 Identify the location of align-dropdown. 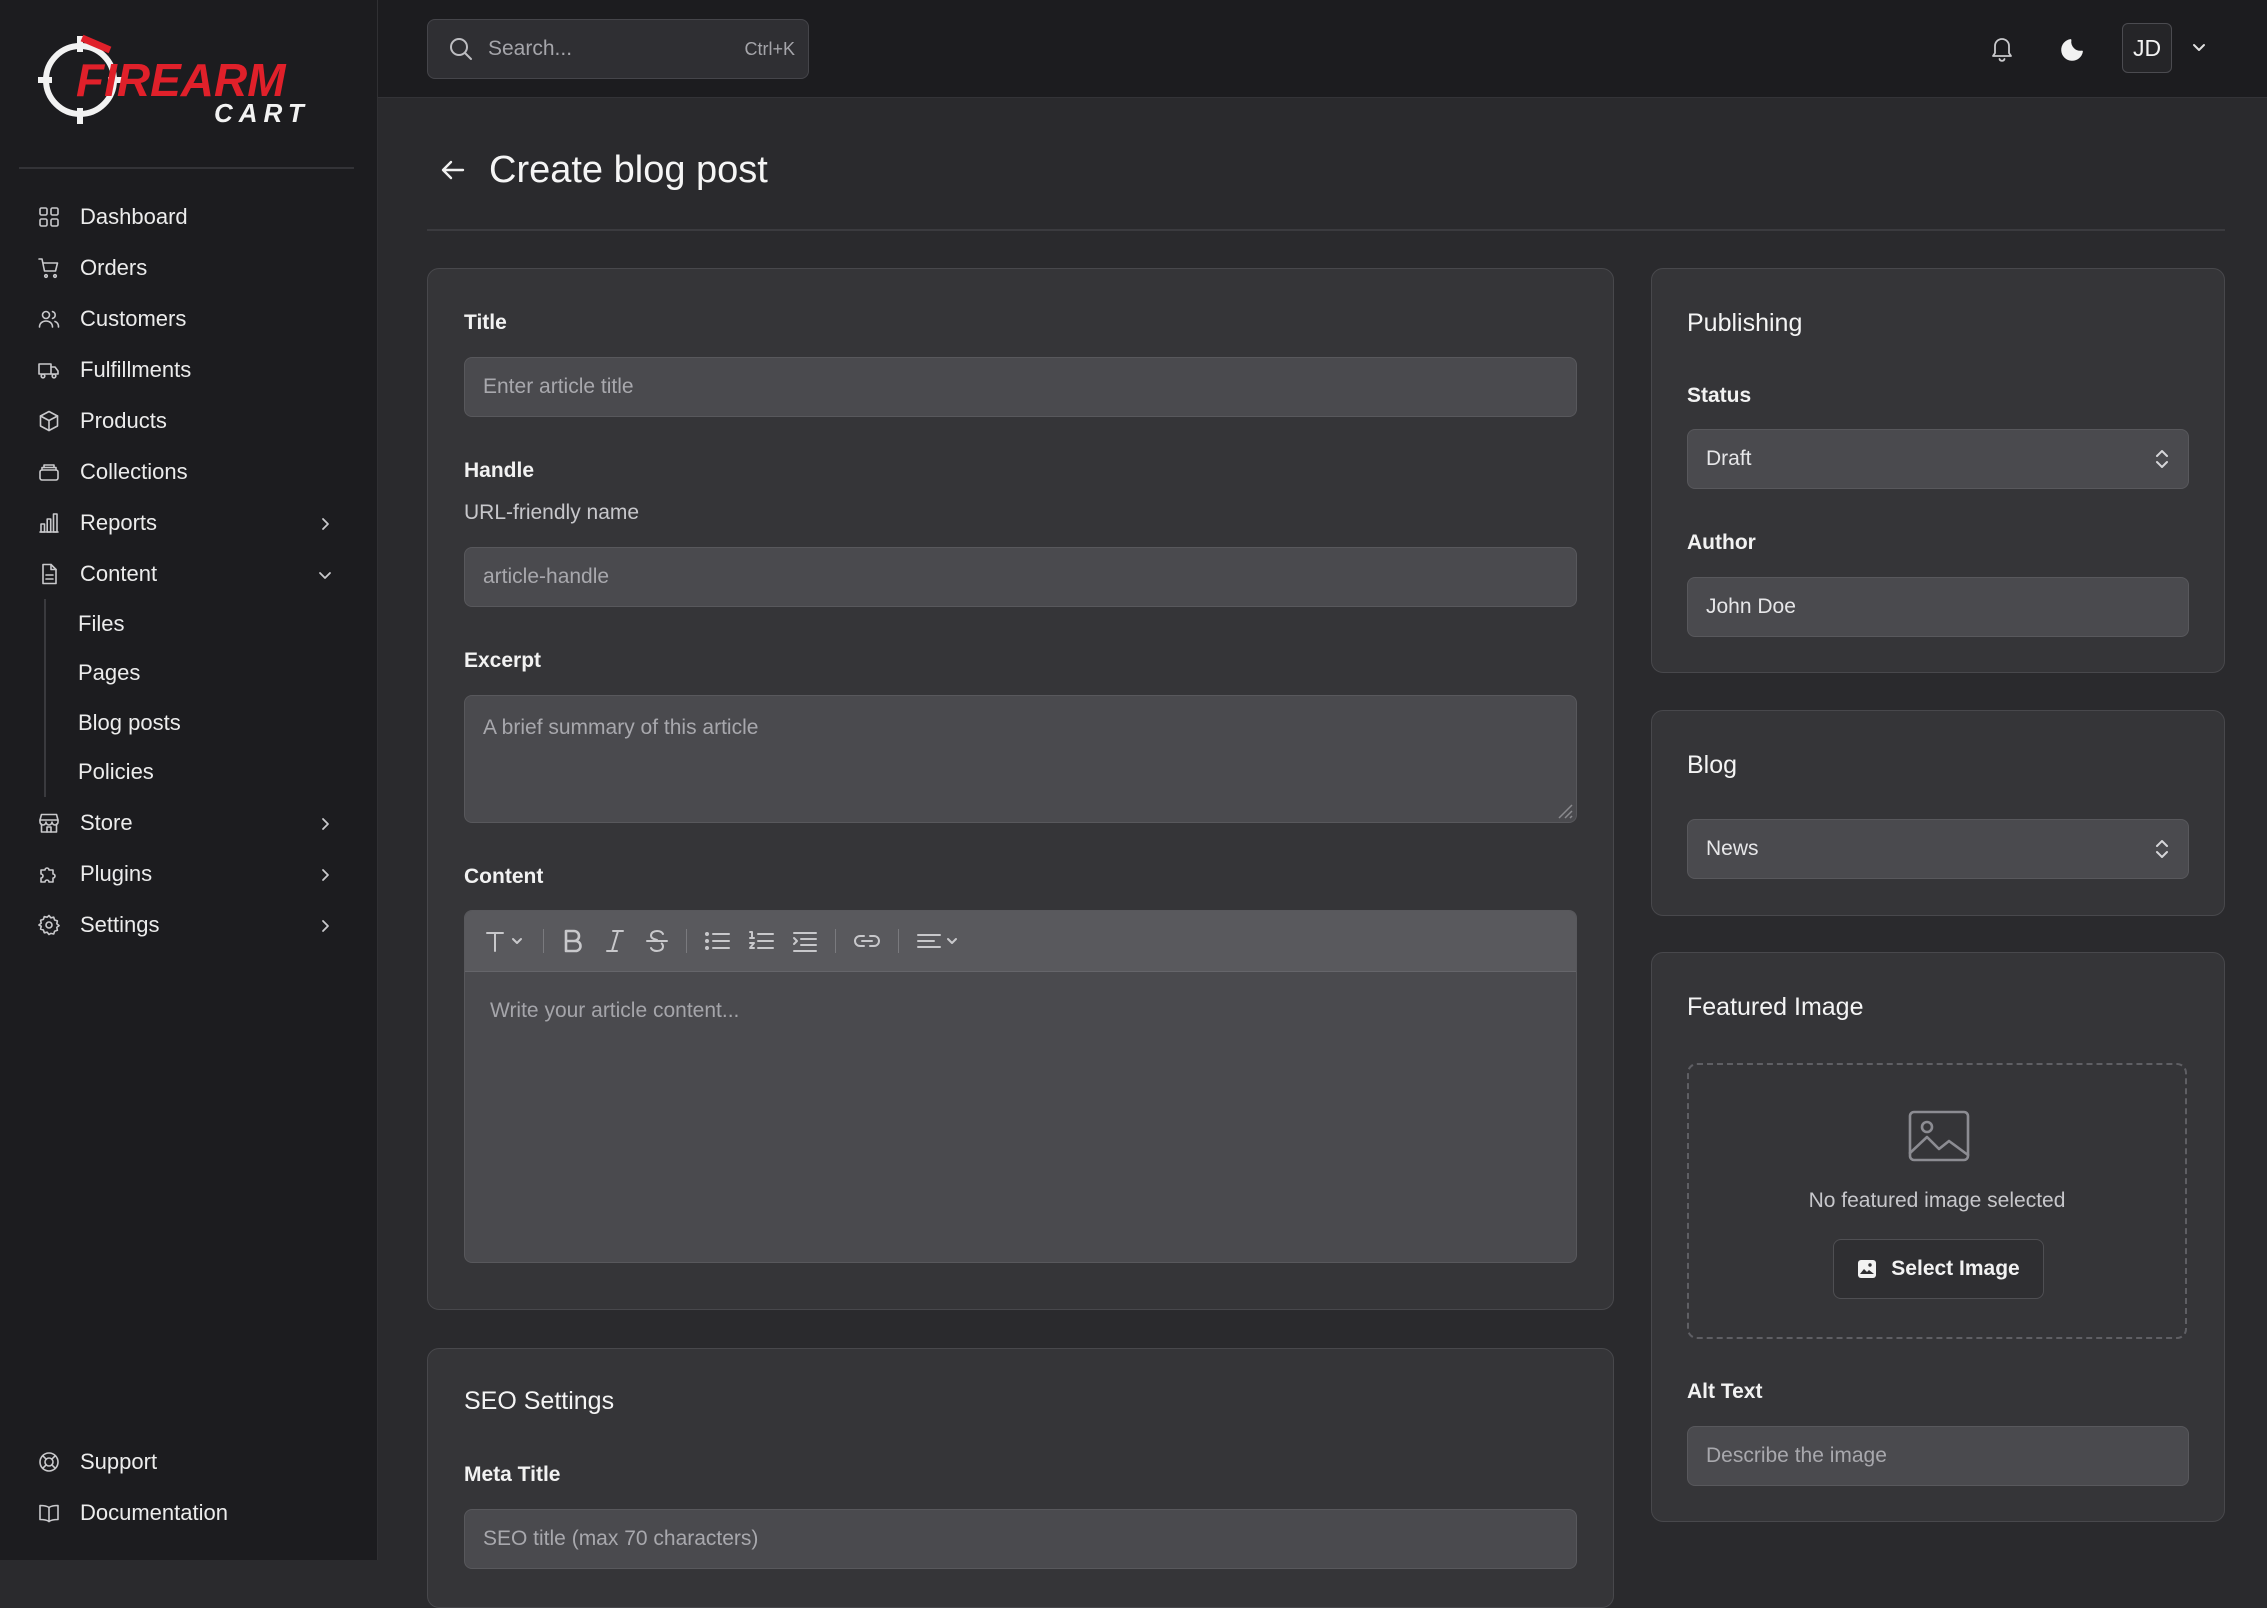
(939, 941).